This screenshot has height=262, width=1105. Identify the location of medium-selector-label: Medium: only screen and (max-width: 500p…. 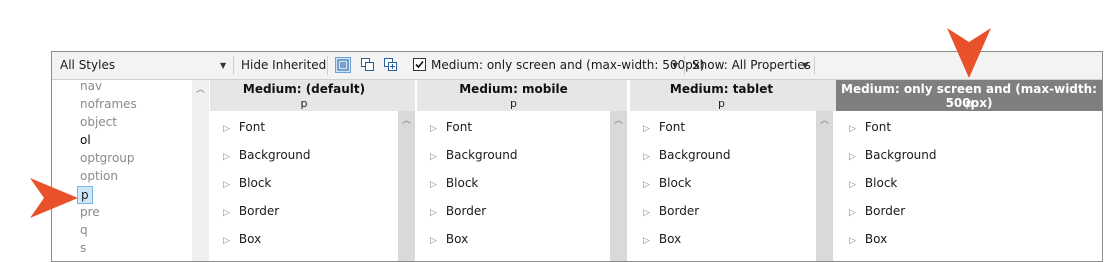
(568, 65).